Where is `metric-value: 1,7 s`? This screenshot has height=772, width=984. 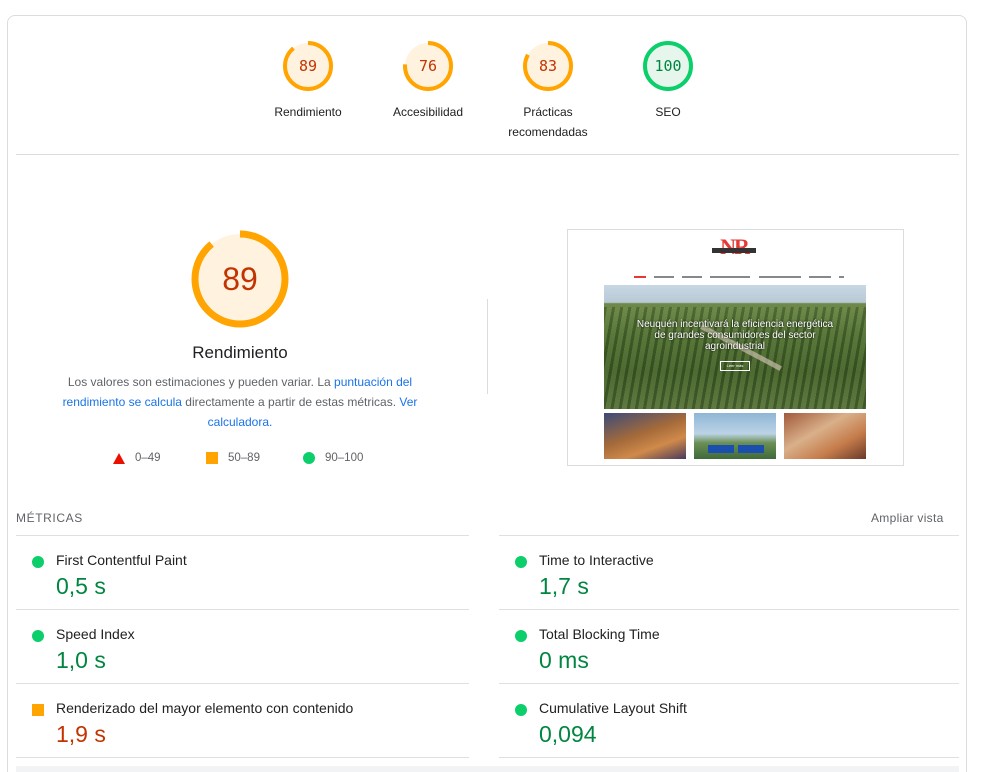
metric-value: 1,7 s is located at coordinates (564, 586).